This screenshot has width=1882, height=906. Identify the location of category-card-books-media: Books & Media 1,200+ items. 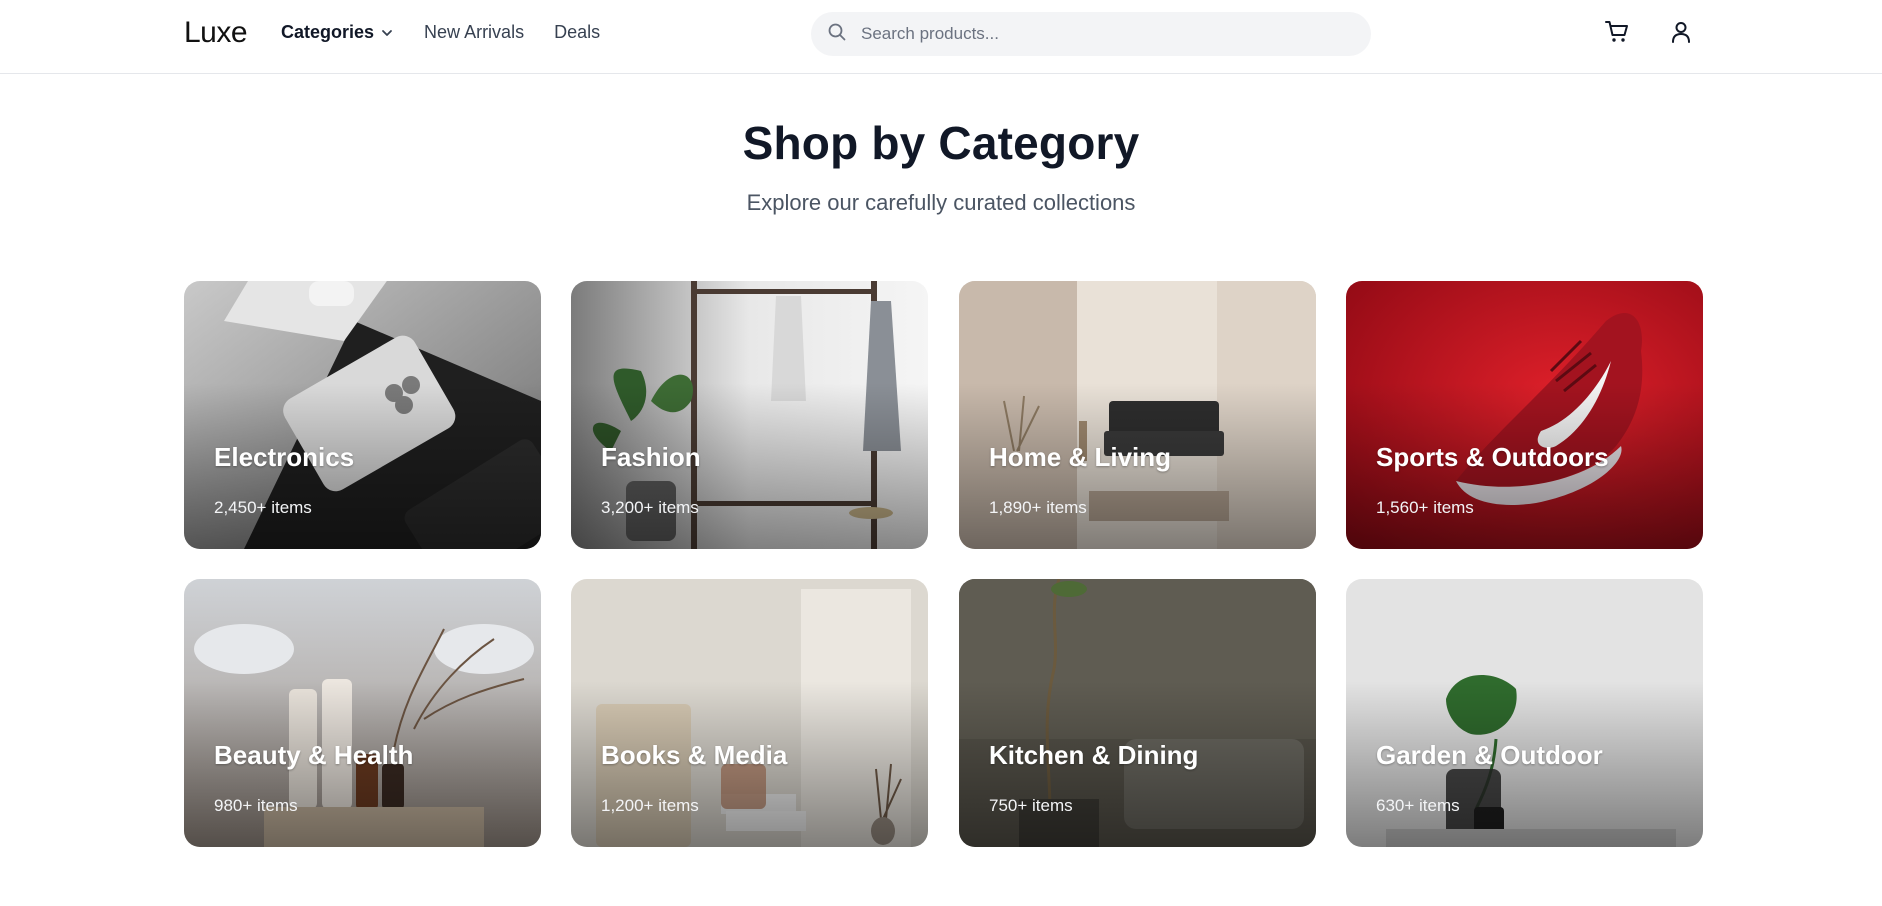
(749, 713).